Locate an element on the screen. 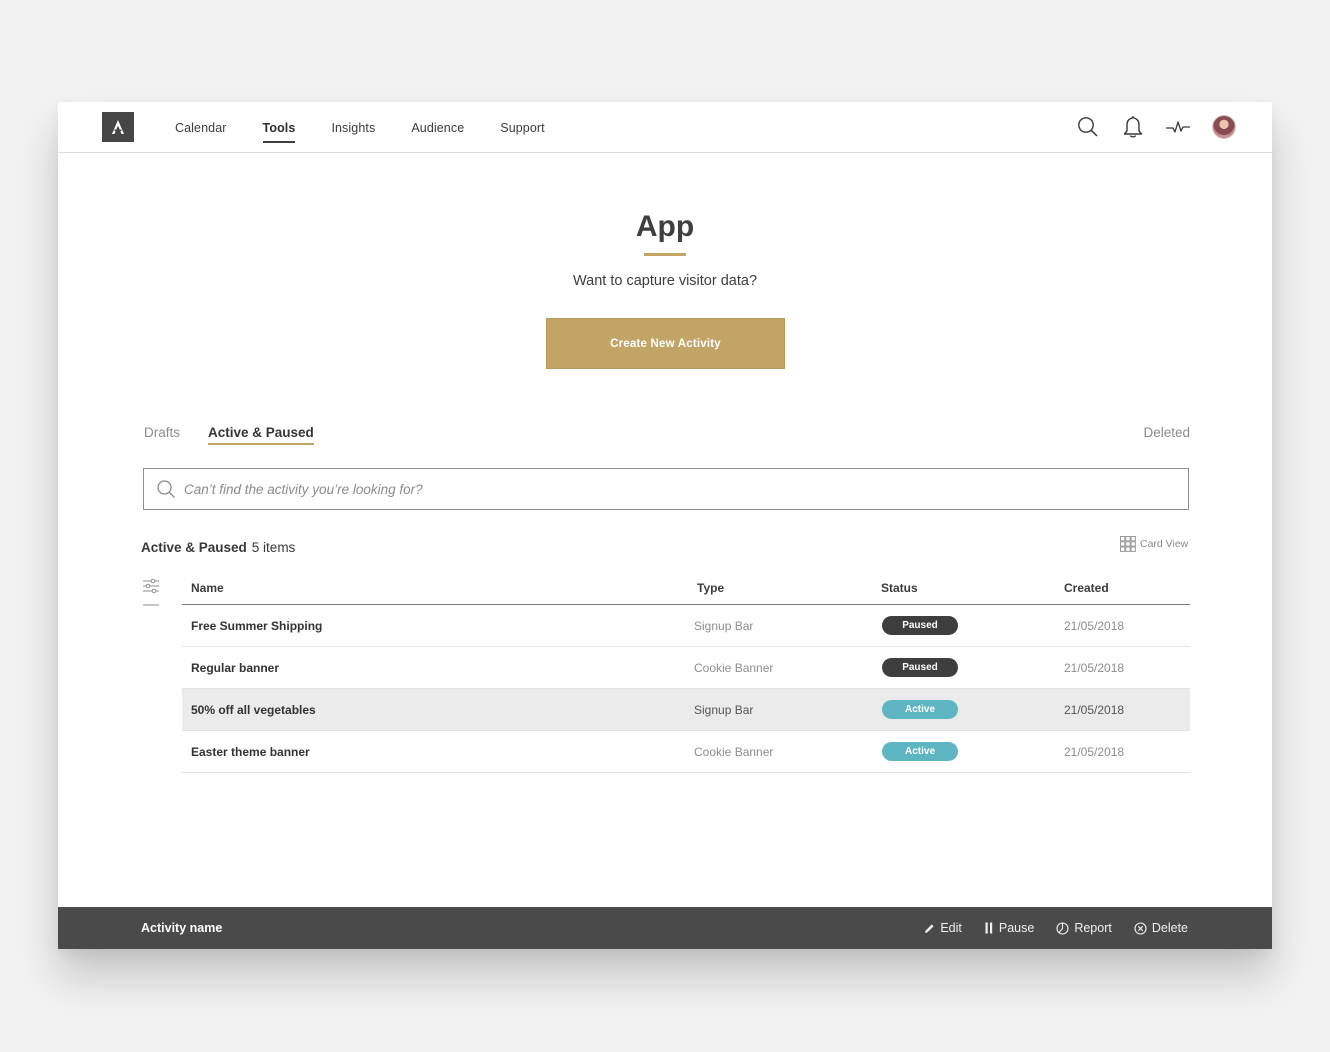 The width and height of the screenshot is (1330, 1052). page-title: App is located at coordinates (665, 226).